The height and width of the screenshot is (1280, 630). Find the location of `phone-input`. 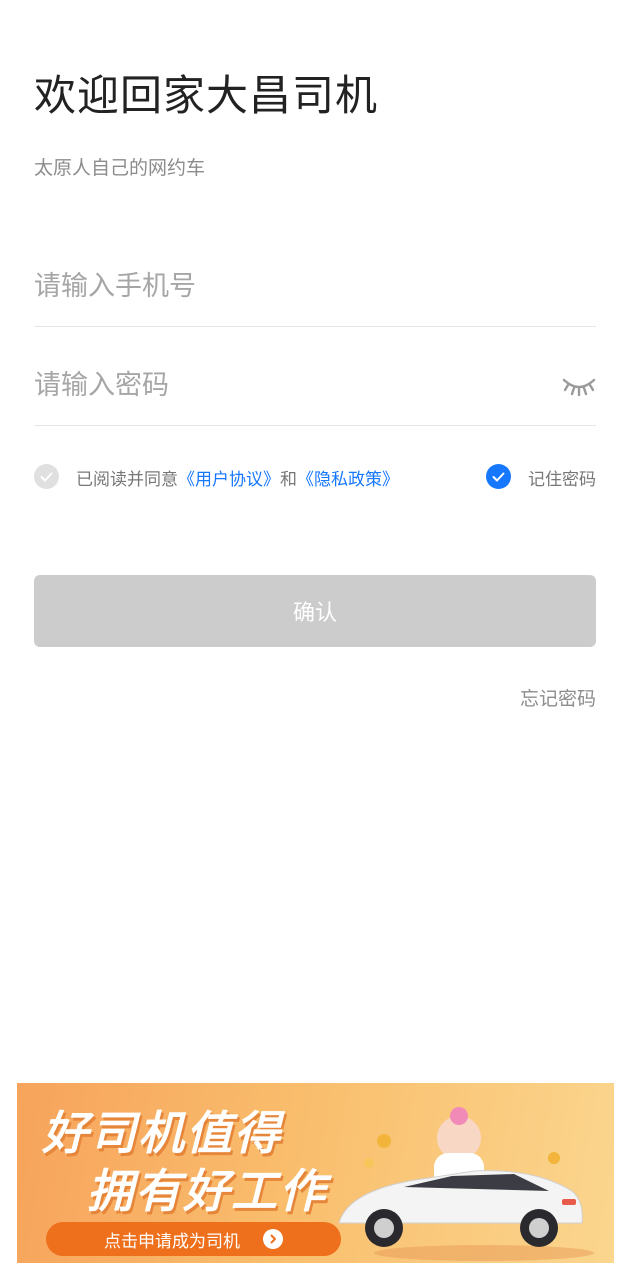

phone-input is located at coordinates (315, 286).